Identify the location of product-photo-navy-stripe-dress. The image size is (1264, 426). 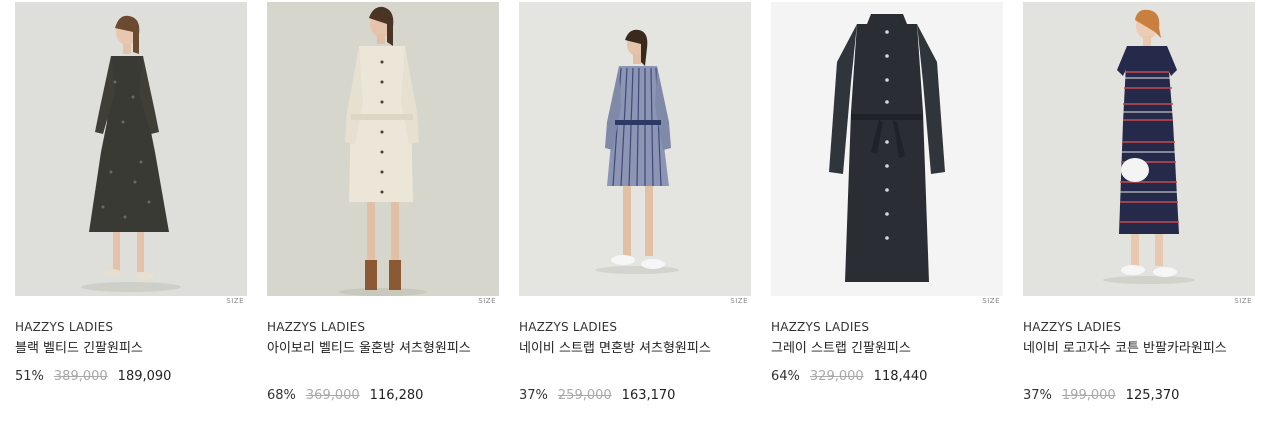
(635, 149).